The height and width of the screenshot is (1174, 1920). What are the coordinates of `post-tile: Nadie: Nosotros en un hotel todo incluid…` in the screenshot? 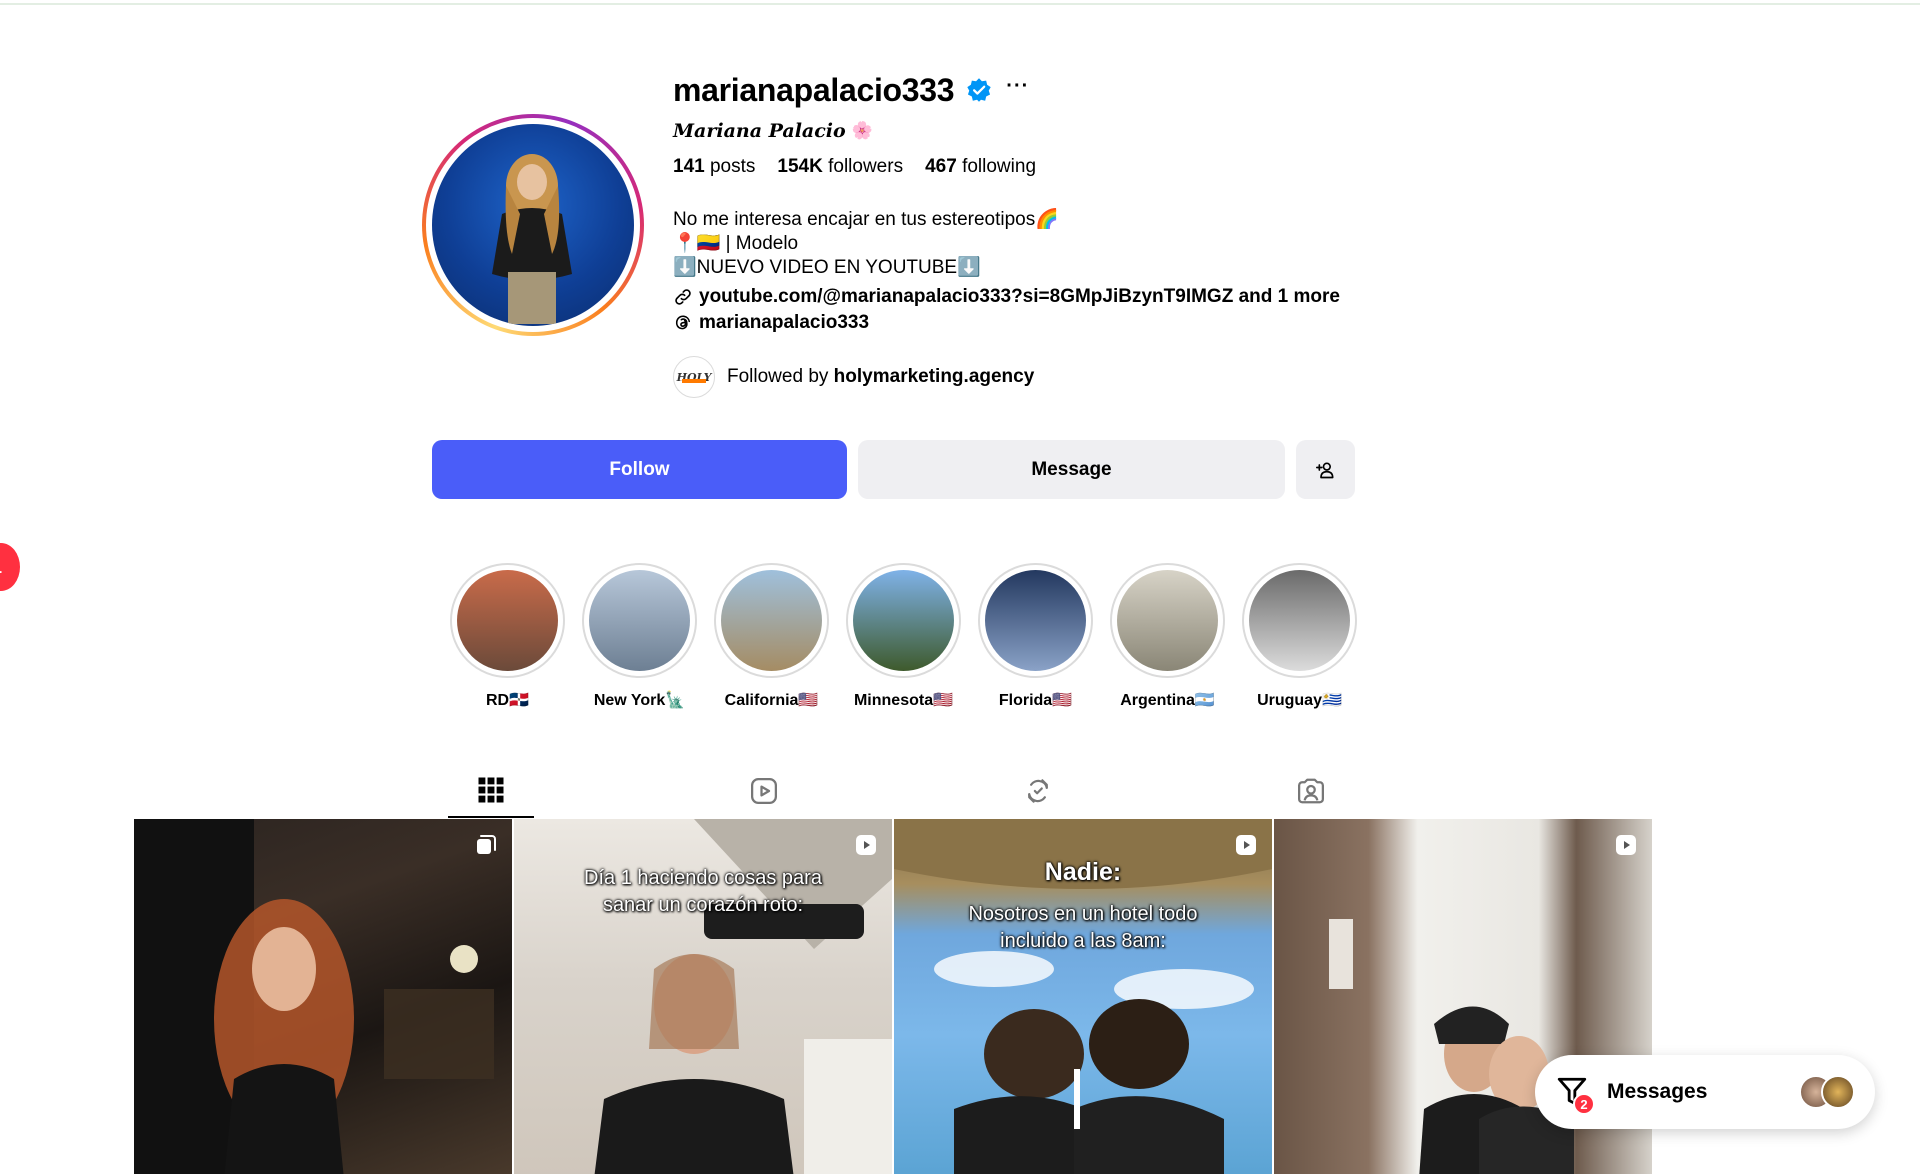 It's located at (1083, 996).